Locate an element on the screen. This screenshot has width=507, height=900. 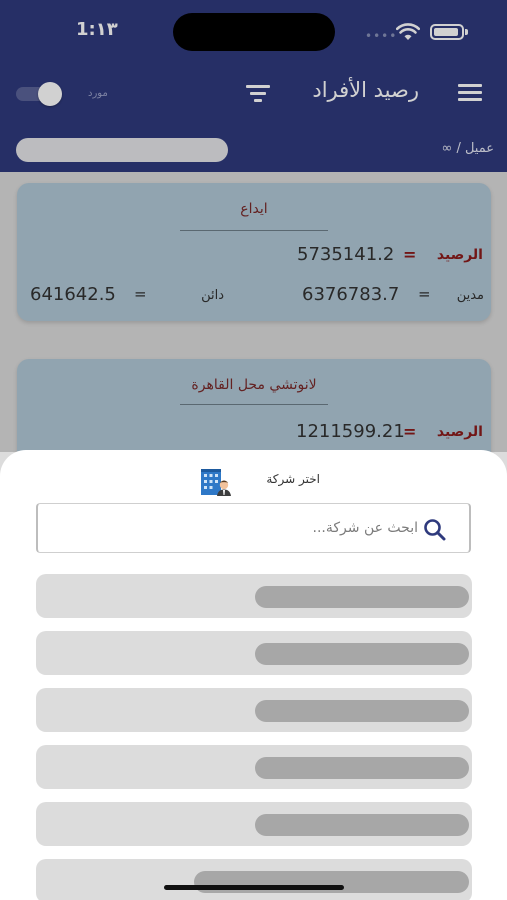
company-building-icon is located at coordinates (216, 482).